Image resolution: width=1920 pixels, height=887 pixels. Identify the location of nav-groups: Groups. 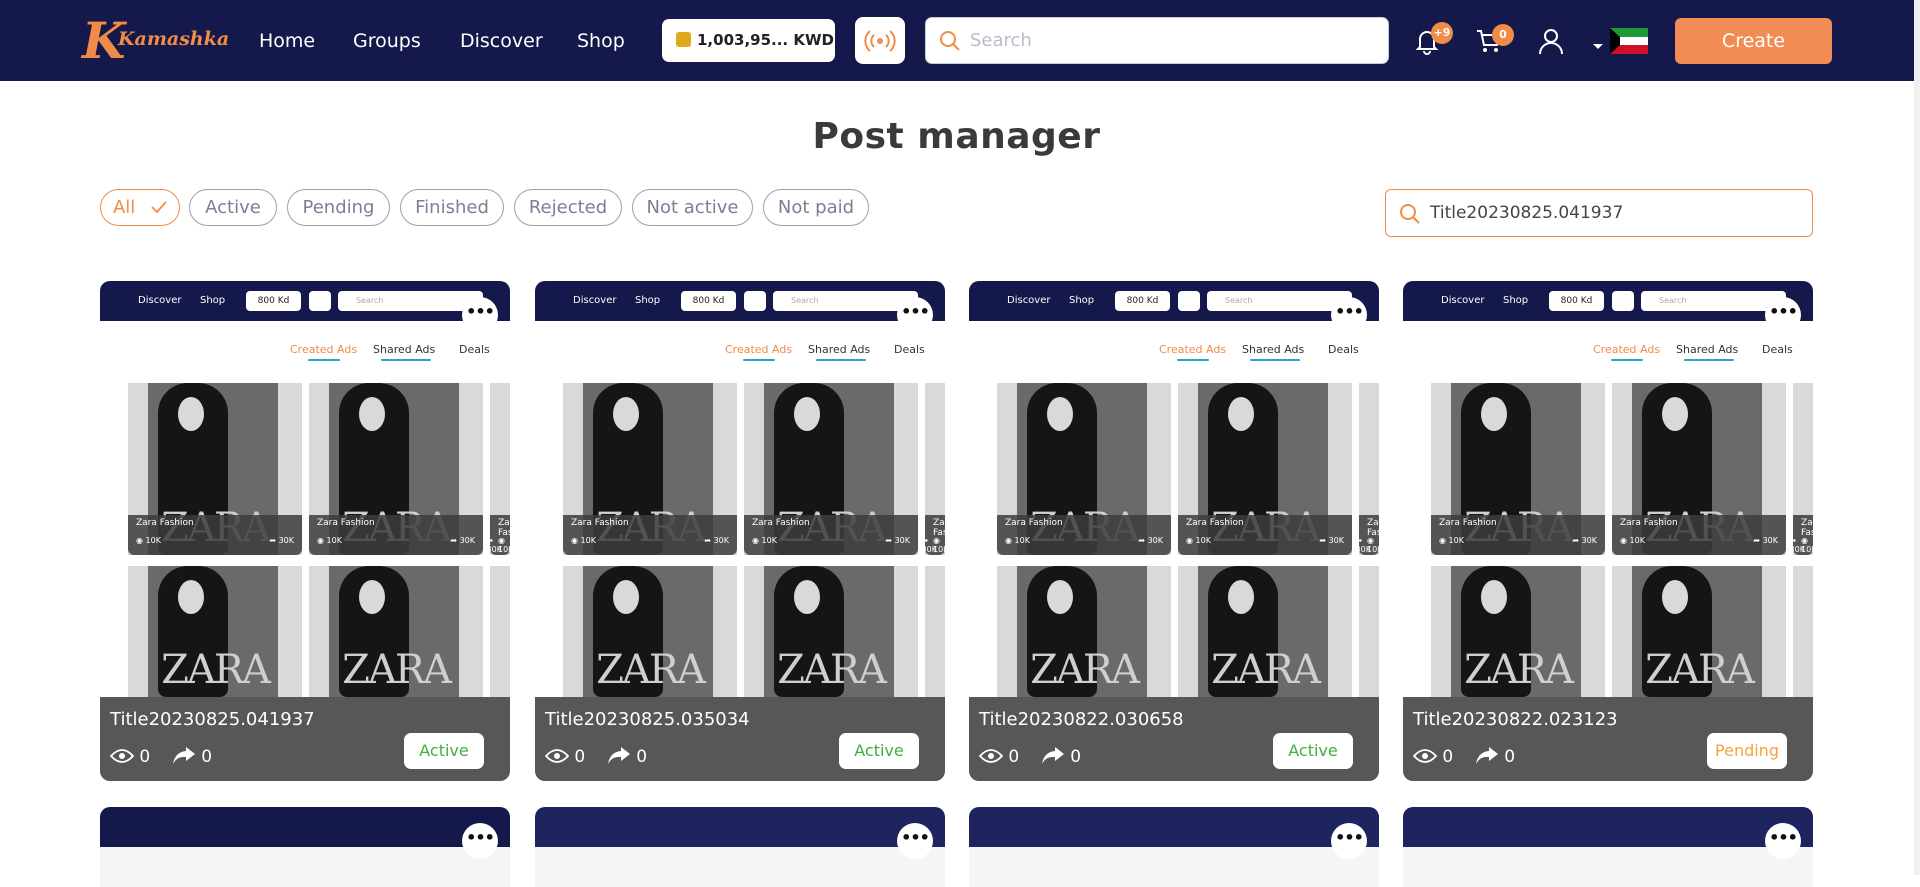
(387, 41).